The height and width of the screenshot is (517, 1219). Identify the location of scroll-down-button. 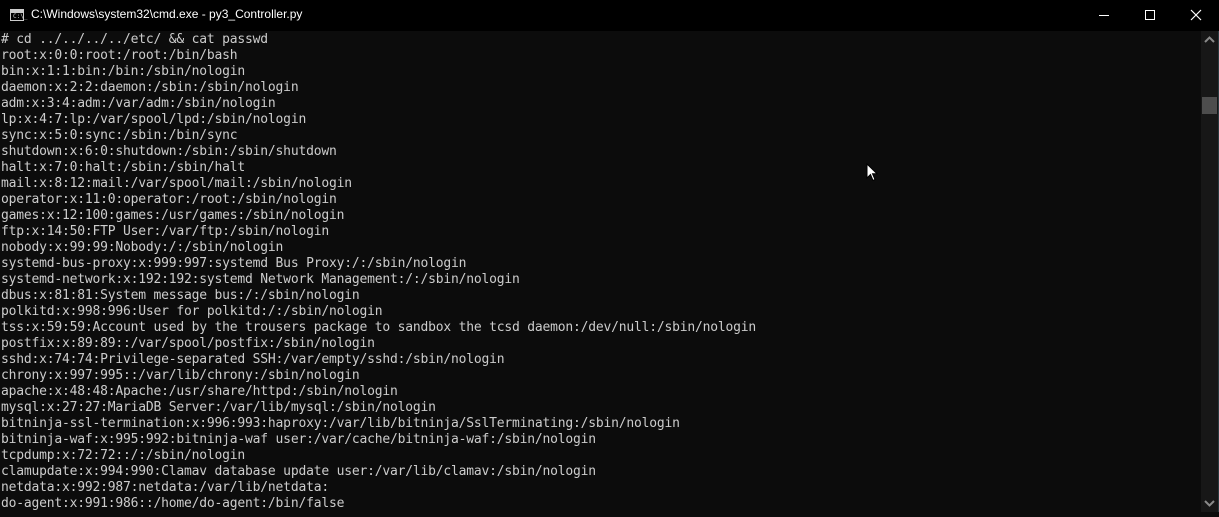
(1209, 503).